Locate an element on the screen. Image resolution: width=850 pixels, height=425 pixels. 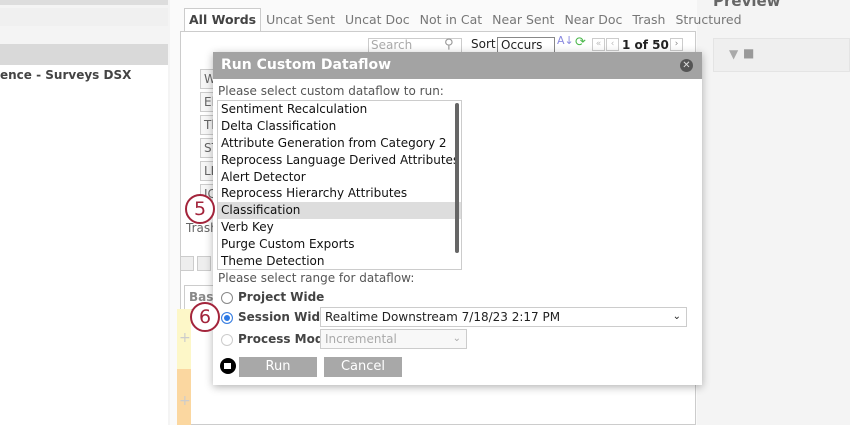
process-mode-select: Incremental ⌄ is located at coordinates (393, 339).